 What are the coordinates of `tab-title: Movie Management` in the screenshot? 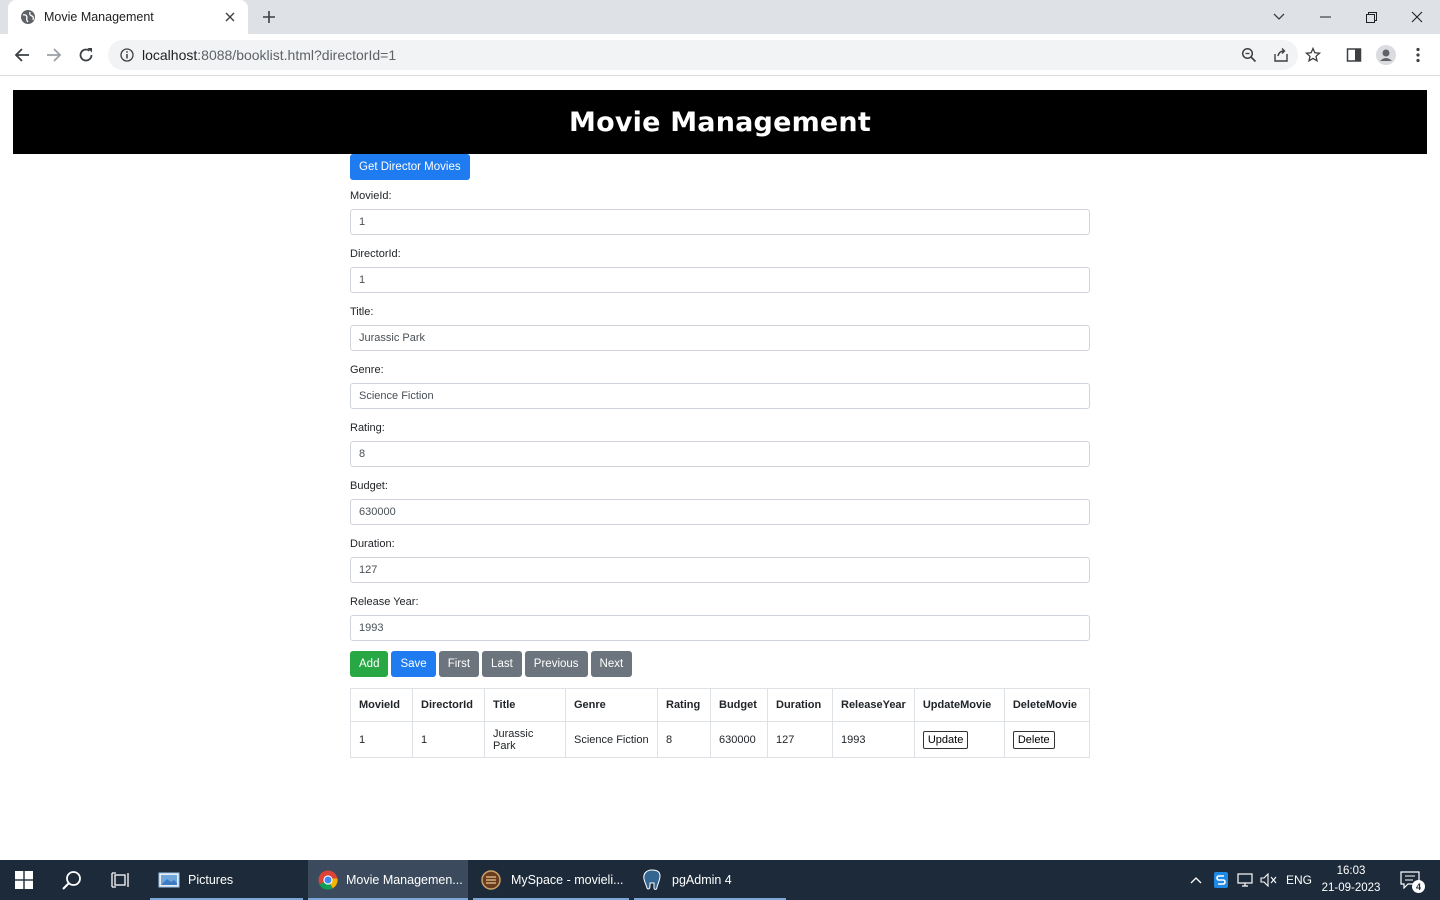 It's located at (99, 17).